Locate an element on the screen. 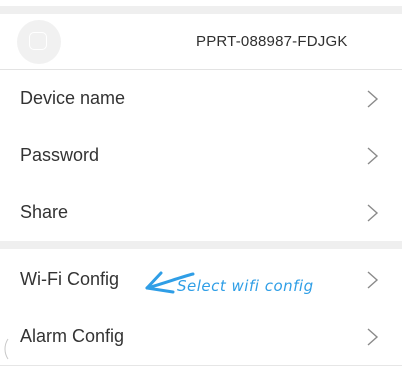 Image resolution: width=402 pixels, height=366 pixels. menu-item-label: Password is located at coordinates (60, 155).